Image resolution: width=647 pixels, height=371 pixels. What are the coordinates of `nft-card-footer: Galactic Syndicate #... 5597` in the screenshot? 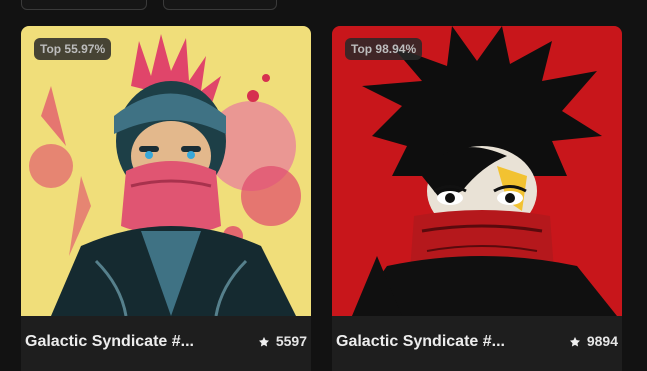 It's located at (166, 343).